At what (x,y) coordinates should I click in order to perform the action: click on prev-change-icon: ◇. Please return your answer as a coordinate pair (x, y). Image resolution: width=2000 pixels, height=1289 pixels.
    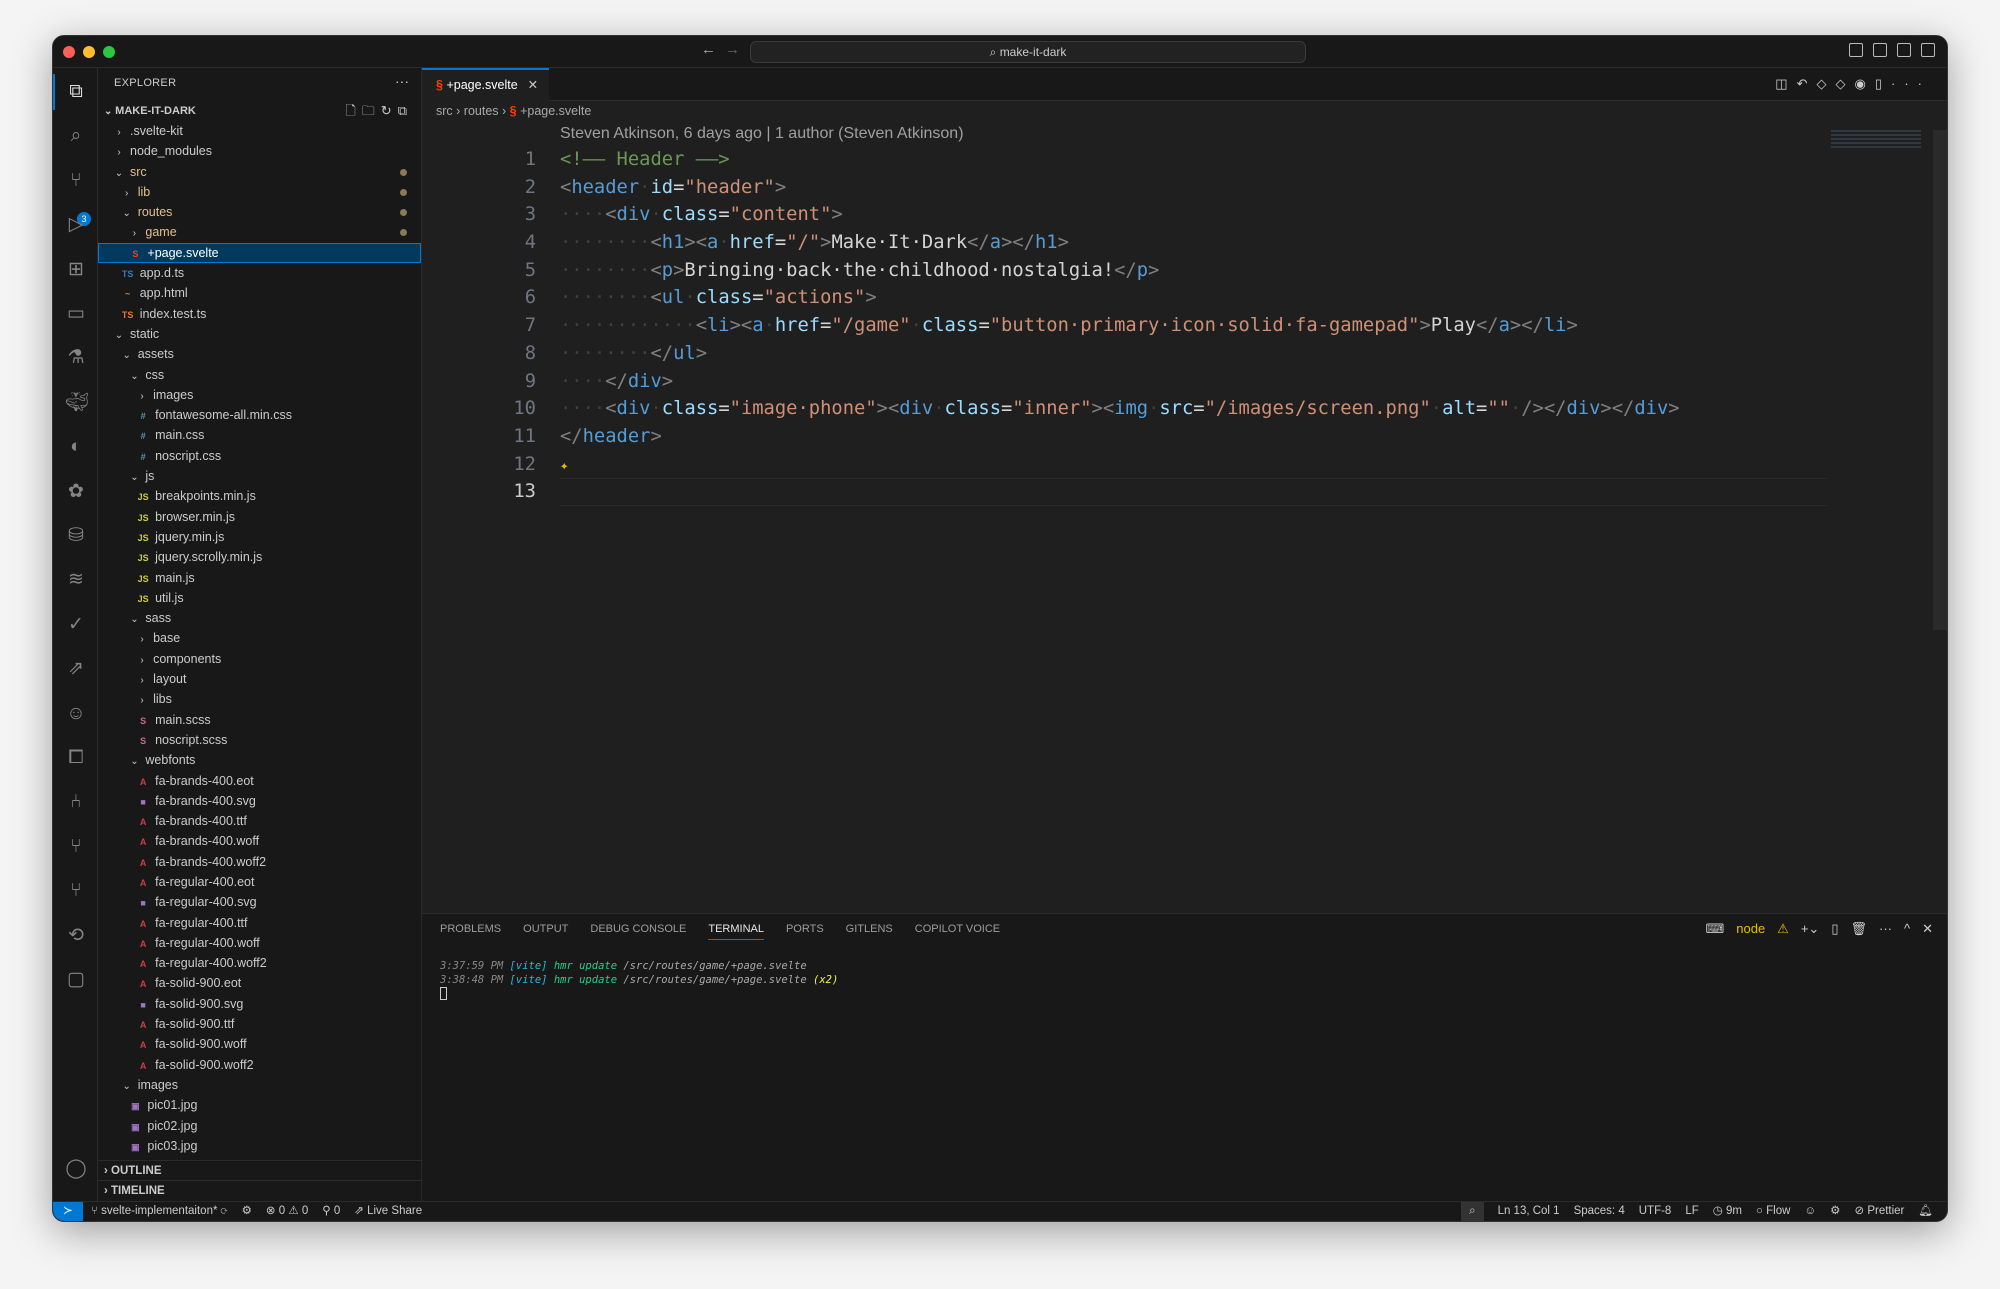
    Looking at the image, I should click on (1826, 83).